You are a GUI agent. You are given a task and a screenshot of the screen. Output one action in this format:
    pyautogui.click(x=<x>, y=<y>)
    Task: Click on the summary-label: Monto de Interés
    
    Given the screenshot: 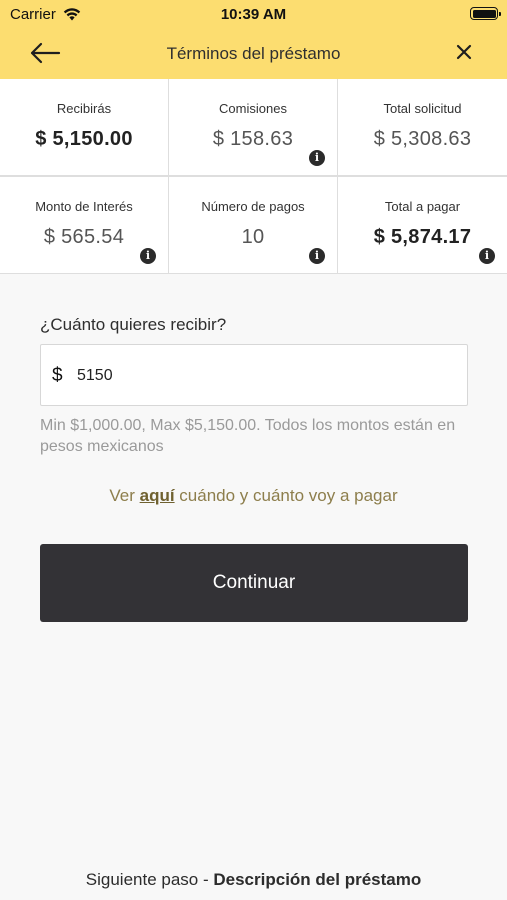 What is the action you would take?
    pyautogui.click(x=84, y=206)
    